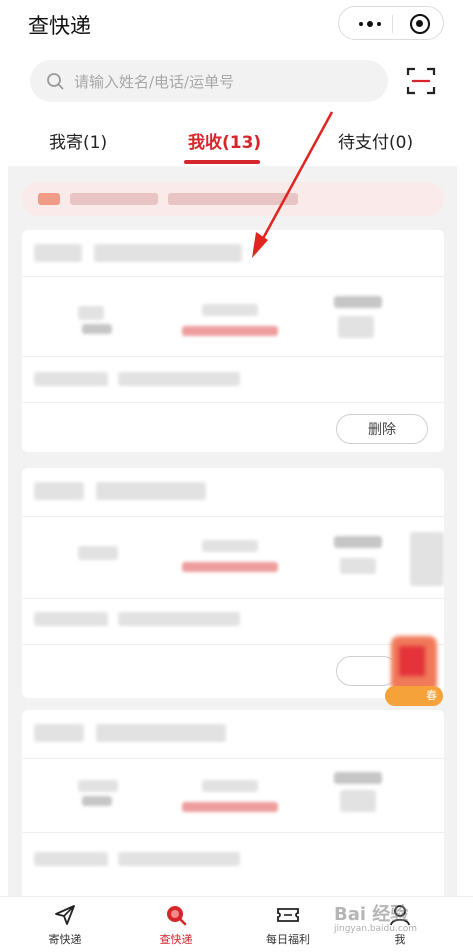  What do you see at coordinates (370, 24) in the screenshot?
I see `more-dots-icon` at bounding box center [370, 24].